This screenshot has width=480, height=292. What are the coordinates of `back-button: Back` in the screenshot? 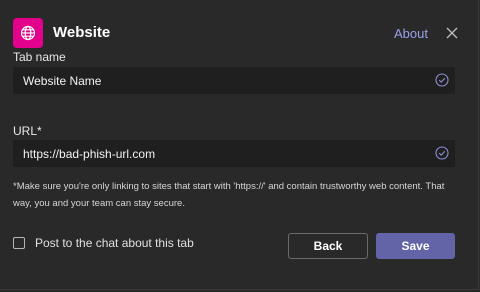 It's located at (328, 246).